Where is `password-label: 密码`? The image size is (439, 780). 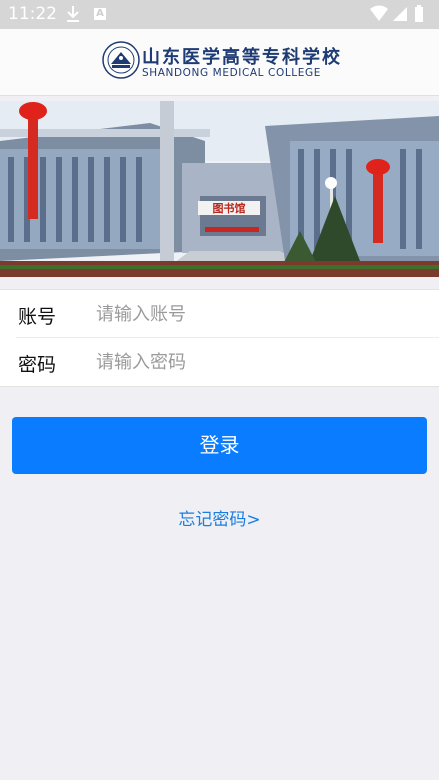 password-label: 密码 is located at coordinates (37, 365).